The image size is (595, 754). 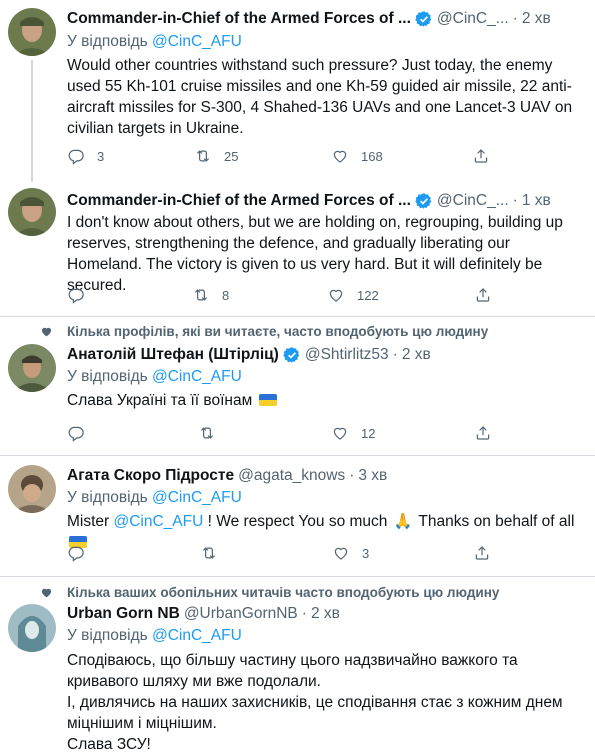 I want to click on like-button: 122, so click(x=353, y=295).